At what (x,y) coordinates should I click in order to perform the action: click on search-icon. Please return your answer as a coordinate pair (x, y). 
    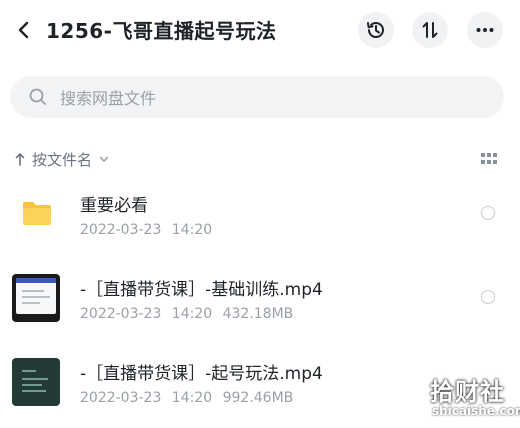
    Looking at the image, I should click on (37, 96).